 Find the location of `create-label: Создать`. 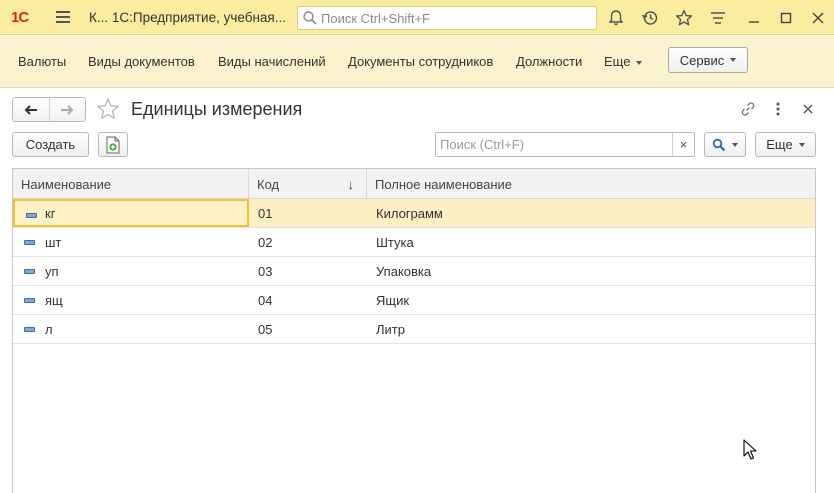

create-label: Создать is located at coordinates (50, 144).